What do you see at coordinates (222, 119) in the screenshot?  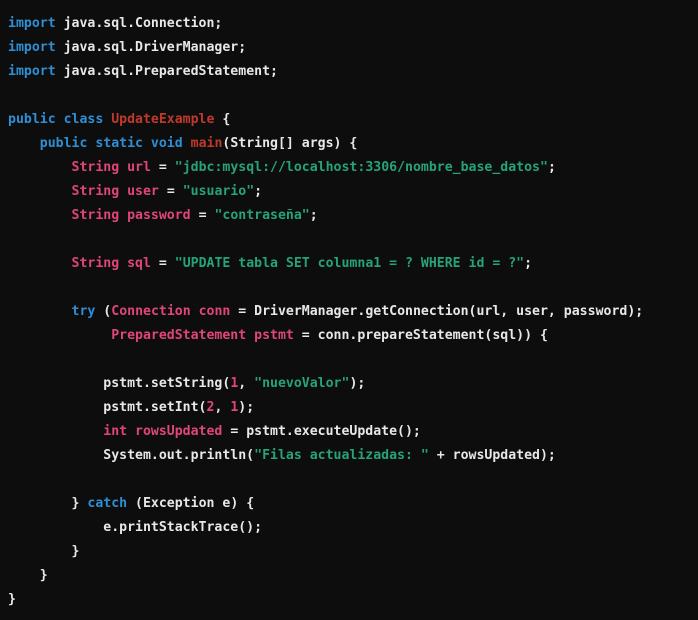 I see `code-token-plain: {` at bounding box center [222, 119].